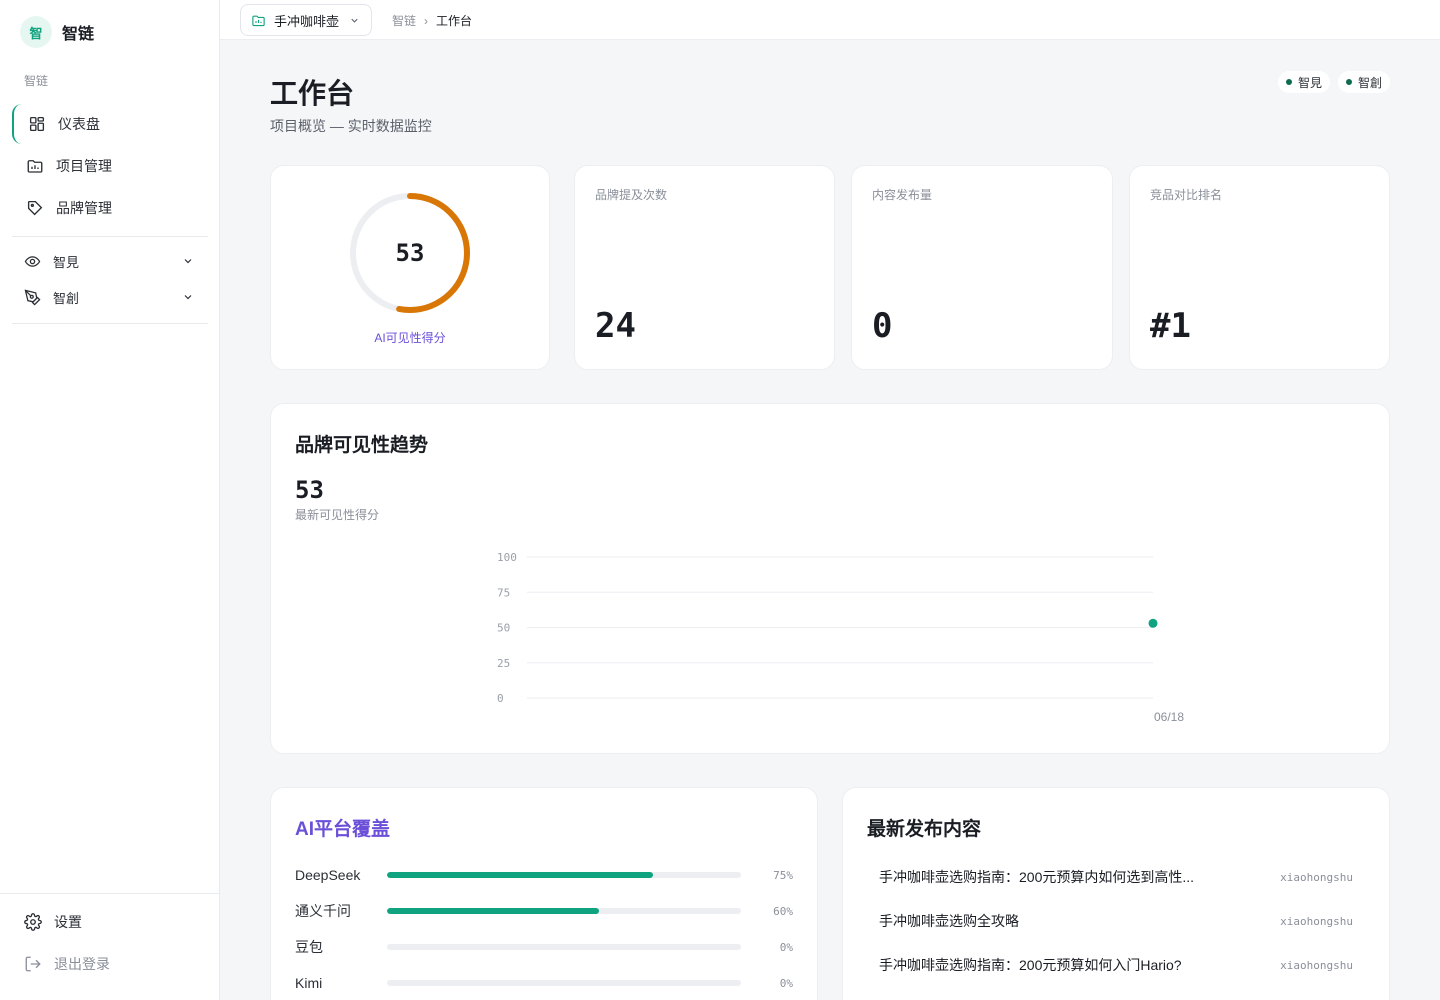 The width and height of the screenshot is (1440, 1000). I want to click on score-value: 53, so click(410, 253).